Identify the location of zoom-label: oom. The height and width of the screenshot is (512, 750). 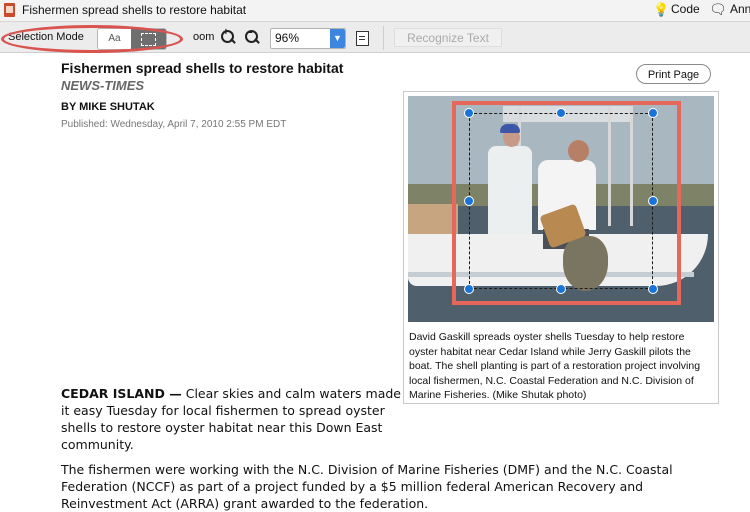
(204, 37).